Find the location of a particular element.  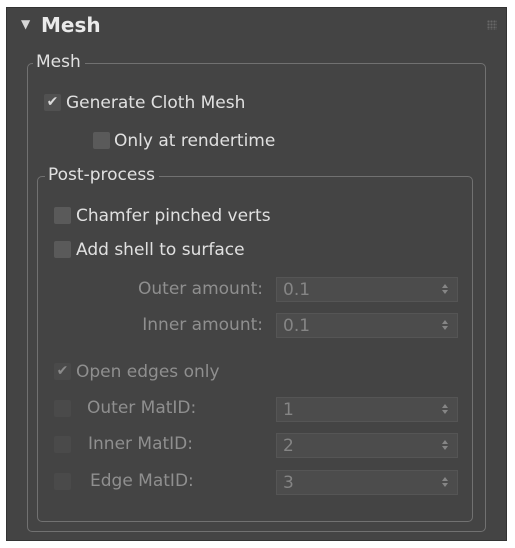

edge-matid-value: 3 is located at coordinates (288, 483).